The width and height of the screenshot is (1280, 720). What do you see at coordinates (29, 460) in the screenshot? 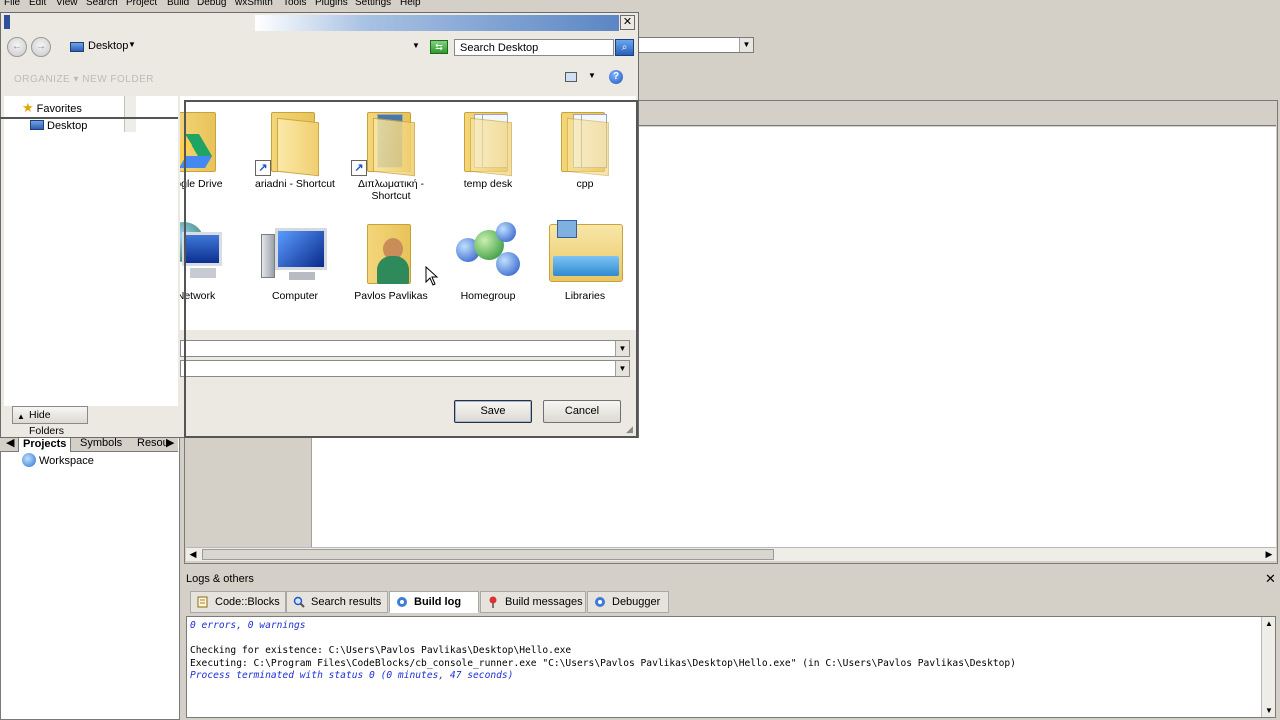
I see `workspace-icon` at bounding box center [29, 460].